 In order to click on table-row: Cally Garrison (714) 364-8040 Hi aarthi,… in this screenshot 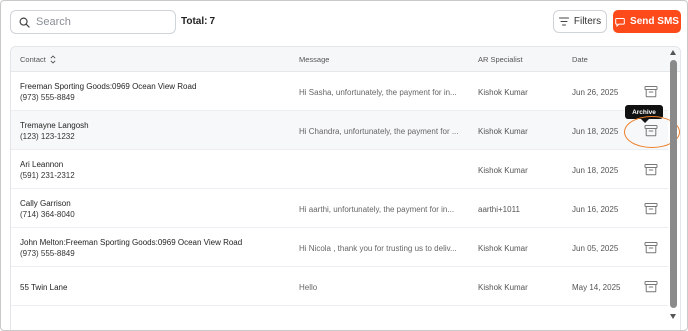, I will do `click(339, 208)`.